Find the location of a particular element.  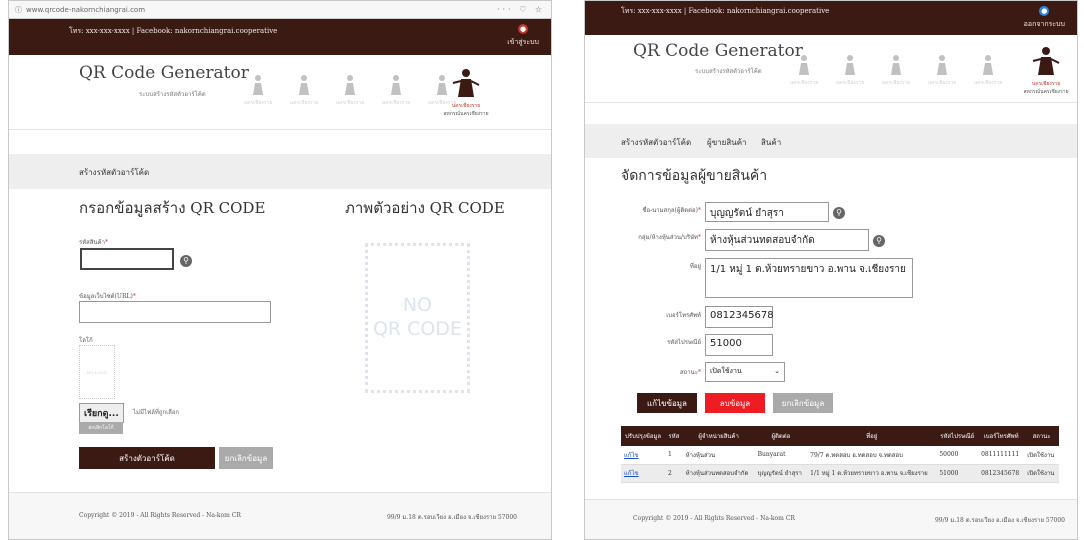

table-cell: 50000 is located at coordinates (957, 455).